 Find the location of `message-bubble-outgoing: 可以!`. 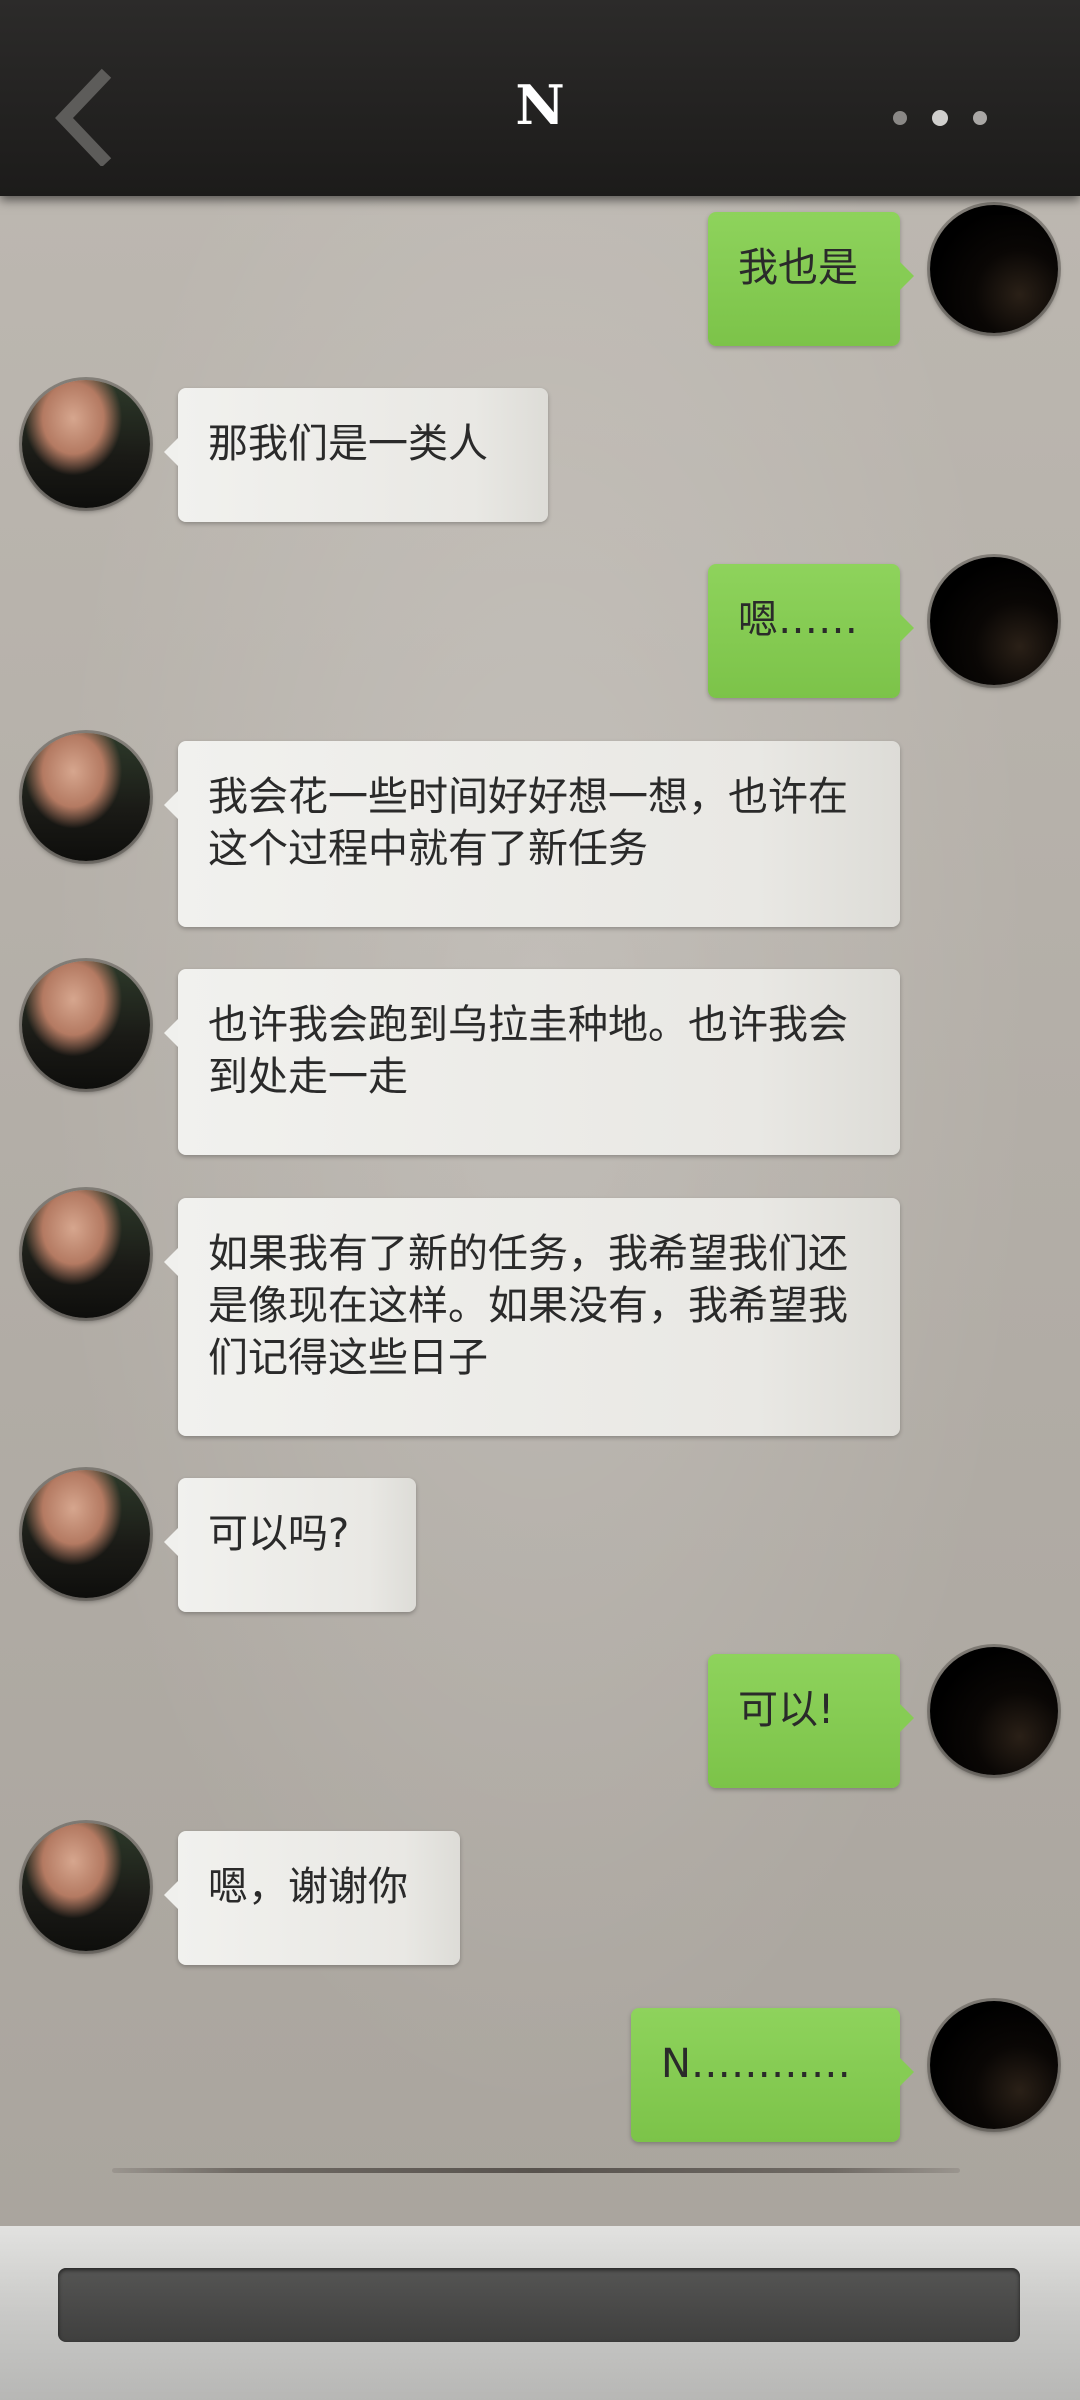

message-bubble-outgoing: 可以! is located at coordinates (811, 1721).